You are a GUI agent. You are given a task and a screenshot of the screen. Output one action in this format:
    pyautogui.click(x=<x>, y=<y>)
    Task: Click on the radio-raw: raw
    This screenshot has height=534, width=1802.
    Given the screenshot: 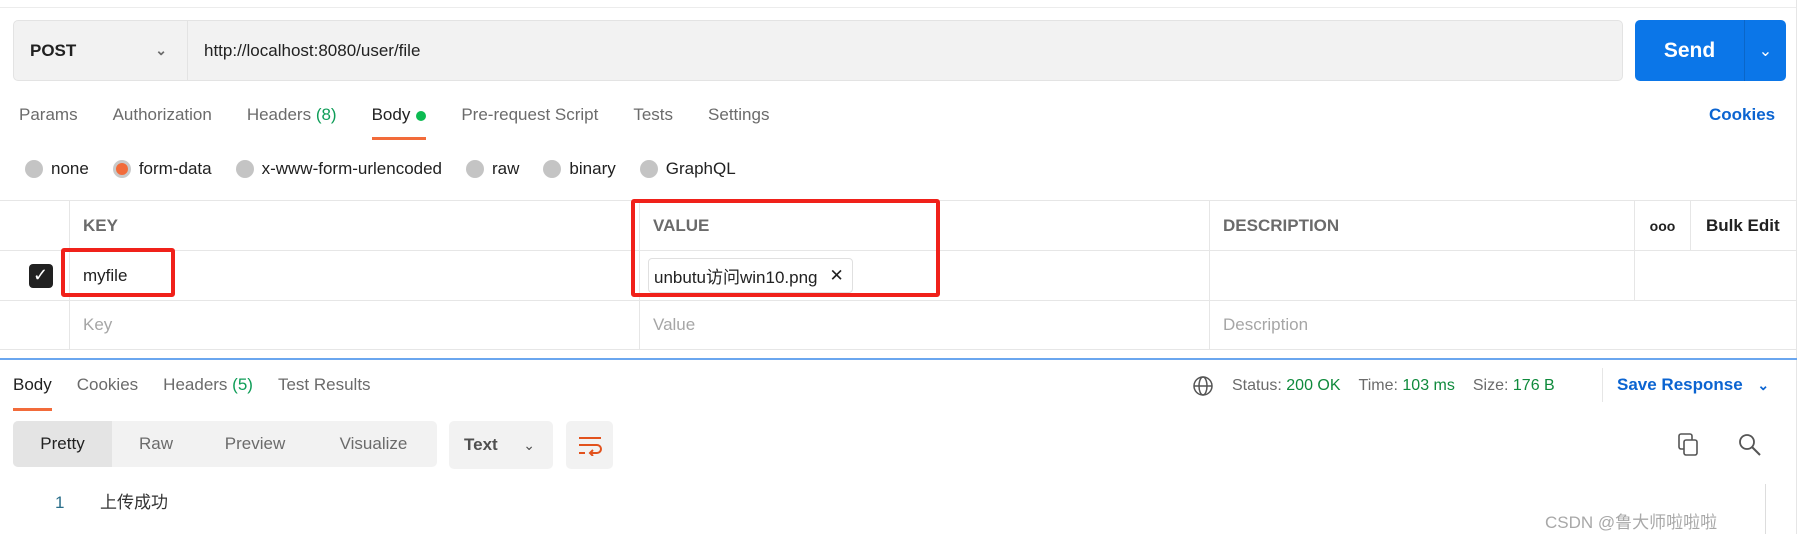 What is the action you would take?
    pyautogui.click(x=492, y=169)
    